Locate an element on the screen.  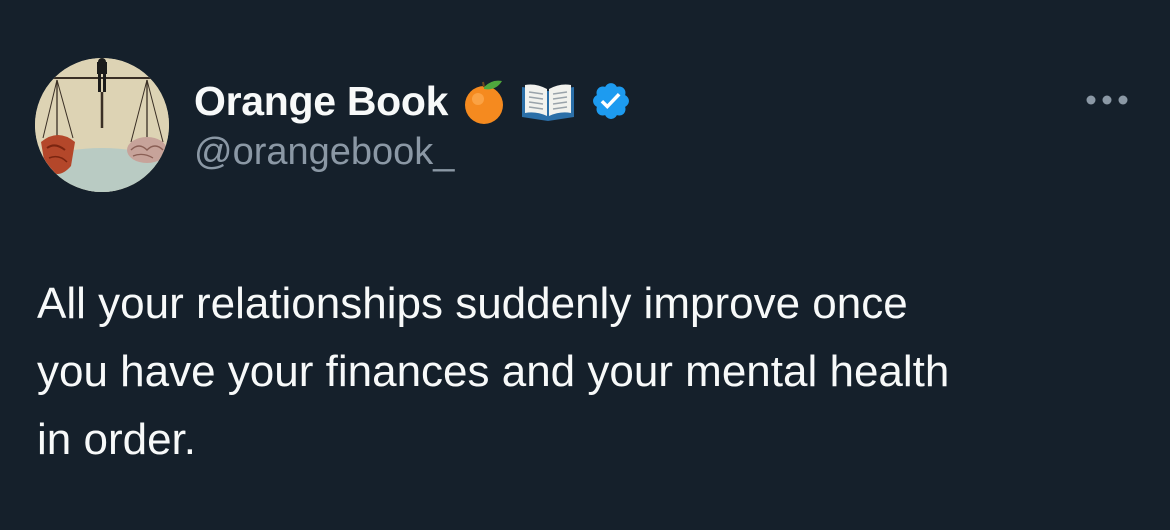
author-name-row: Orange Book is located at coordinates (413, 101).